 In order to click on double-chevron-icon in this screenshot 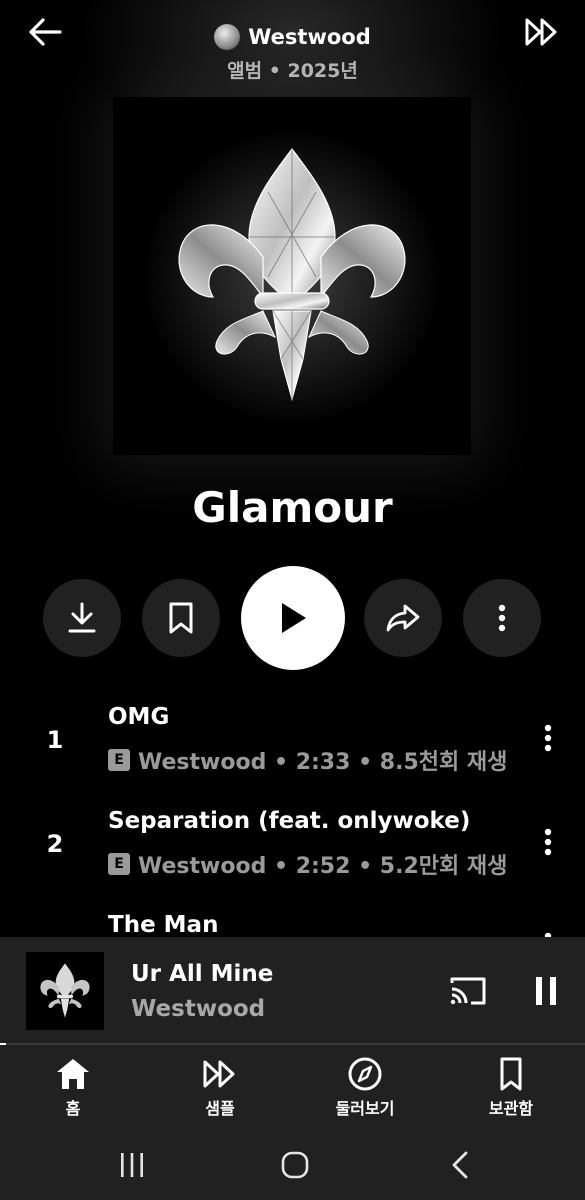, I will do `click(541, 32)`.